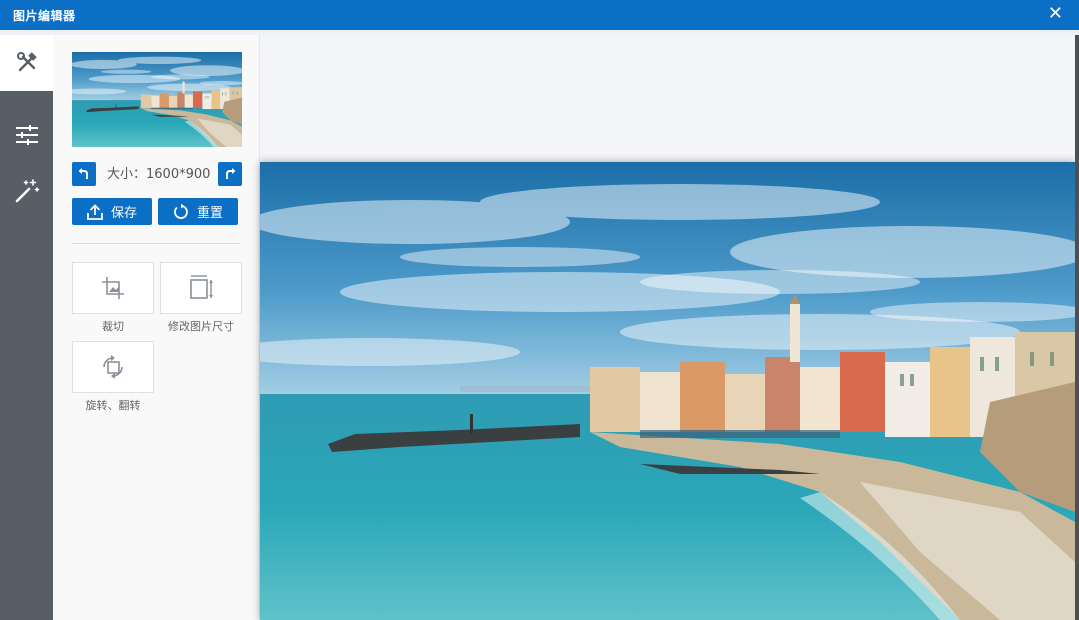 The image size is (1079, 620). I want to click on sliders-icon, so click(26, 135).